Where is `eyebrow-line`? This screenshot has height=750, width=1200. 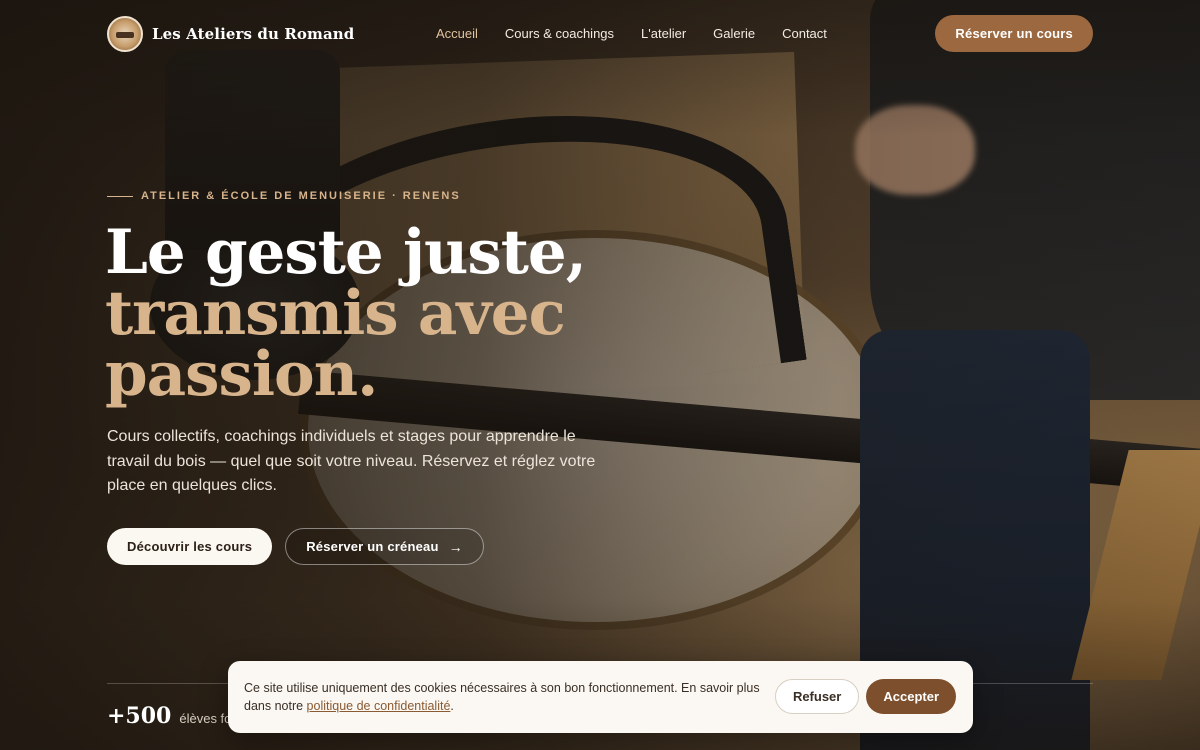 eyebrow-line is located at coordinates (120, 196).